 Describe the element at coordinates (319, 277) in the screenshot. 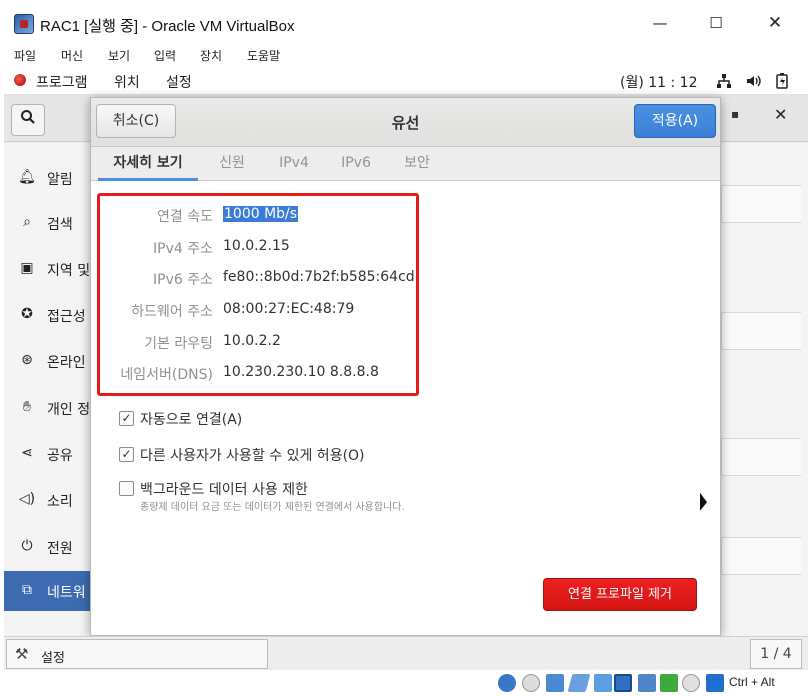

I see `ipv6-address-value: fe80::8b0d:7b2f:b585:64cd` at that location.